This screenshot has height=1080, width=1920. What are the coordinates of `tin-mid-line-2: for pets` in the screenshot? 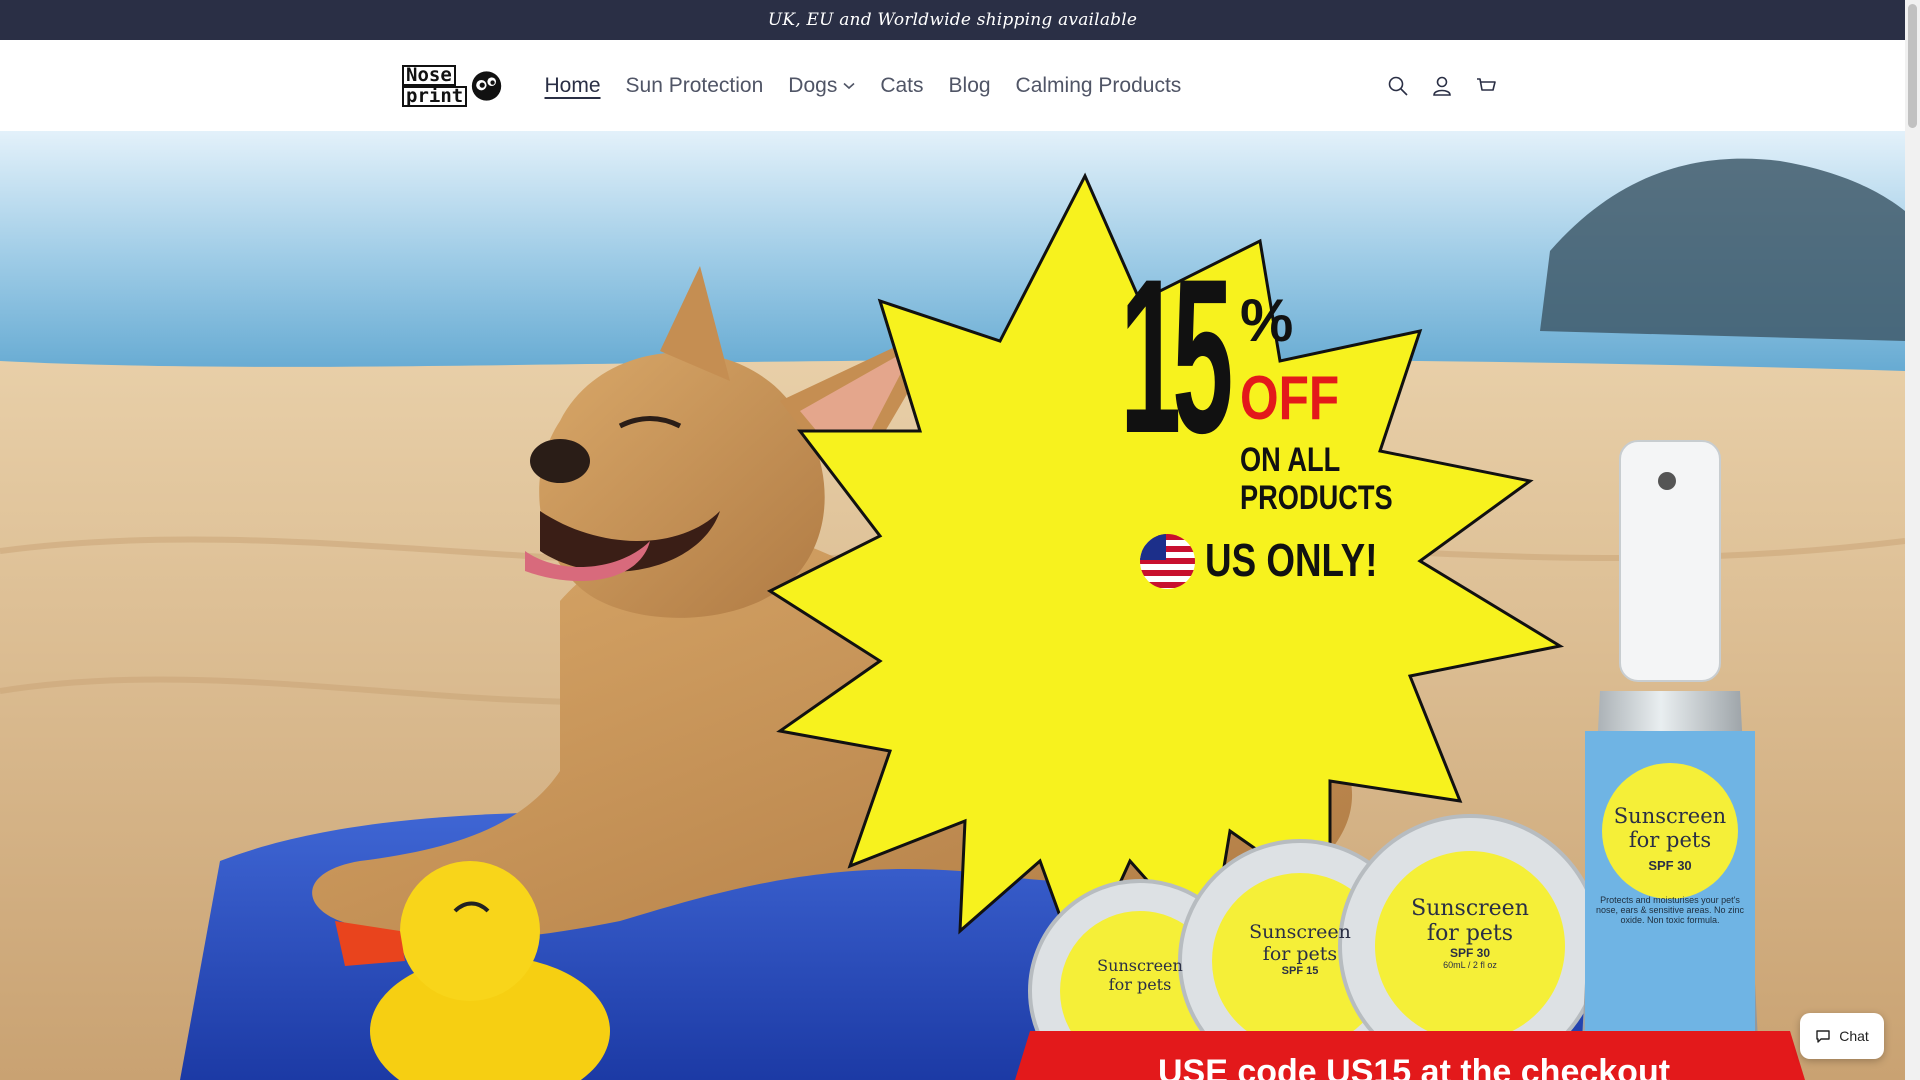 It's located at (1300, 954).